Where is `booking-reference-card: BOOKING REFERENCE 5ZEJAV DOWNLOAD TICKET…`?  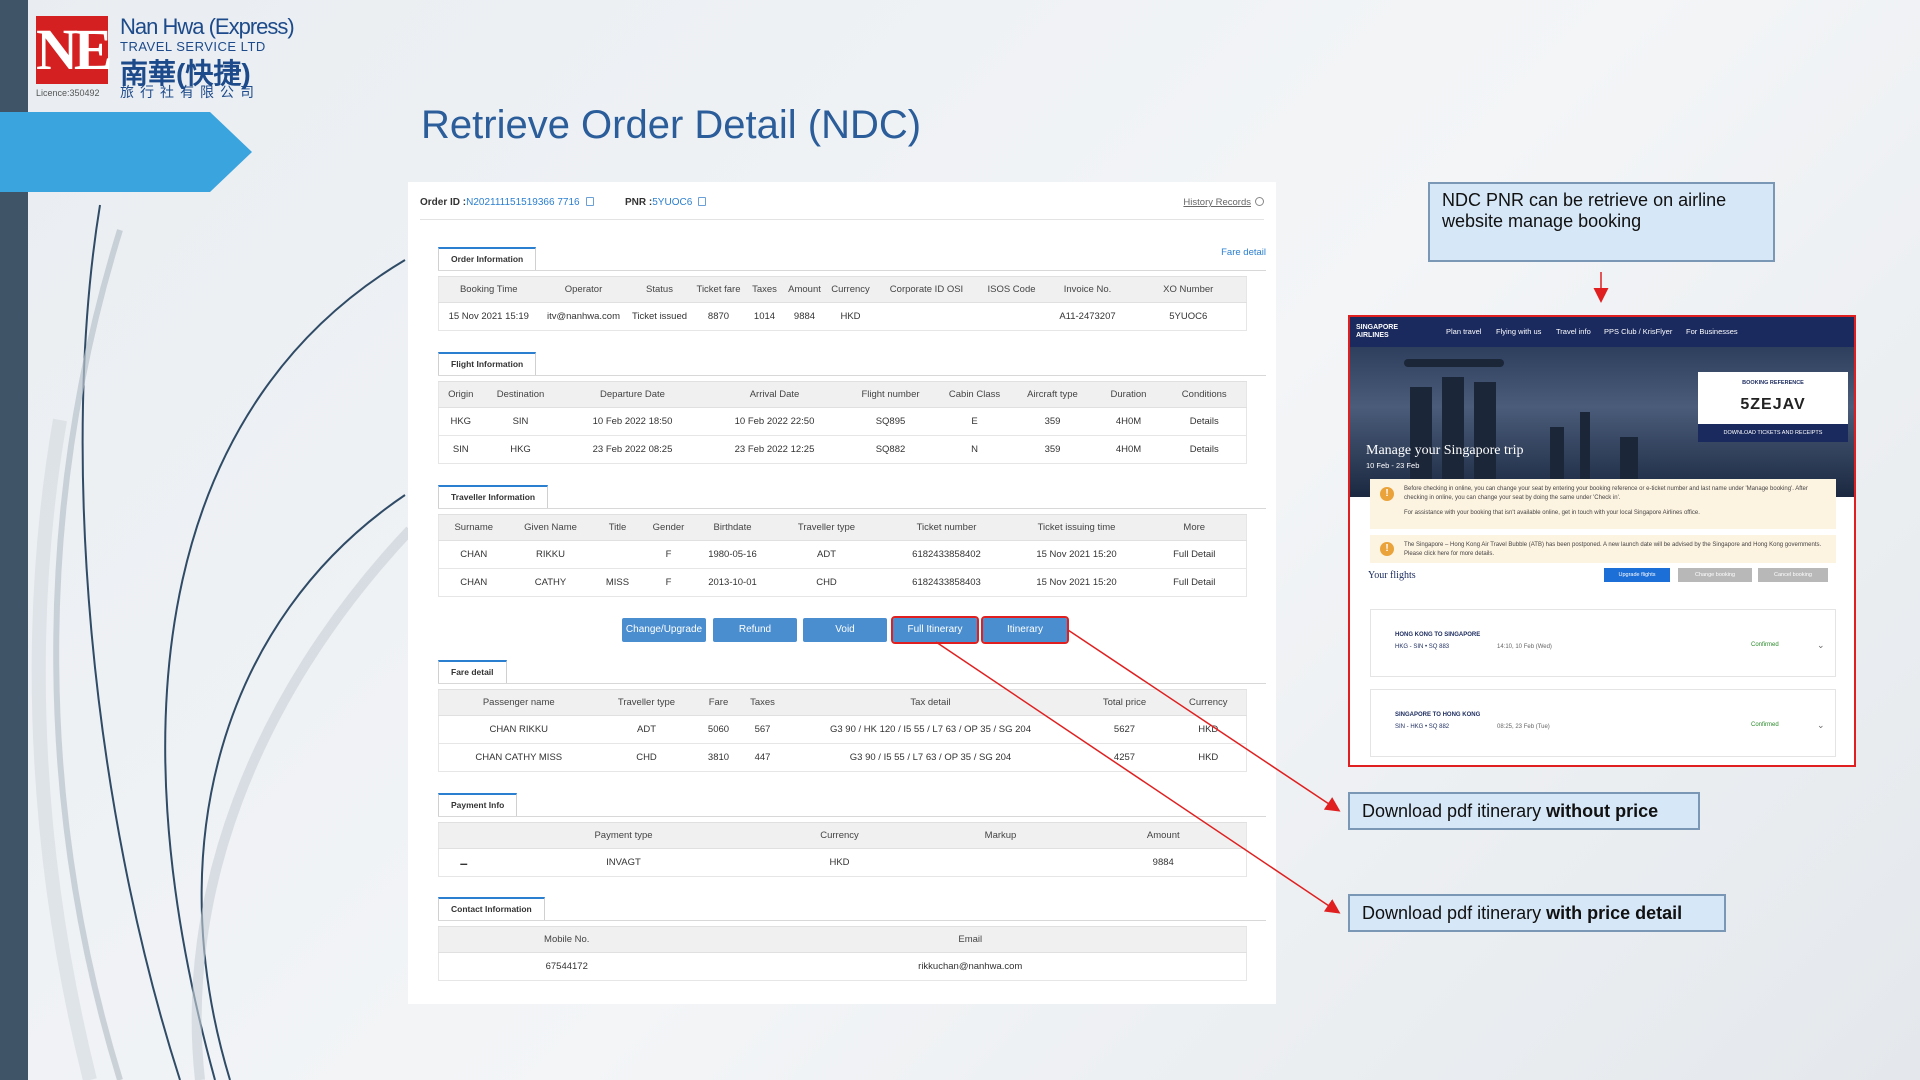 booking-reference-card: BOOKING REFERENCE 5ZEJAV DOWNLOAD TICKET… is located at coordinates (1773, 407).